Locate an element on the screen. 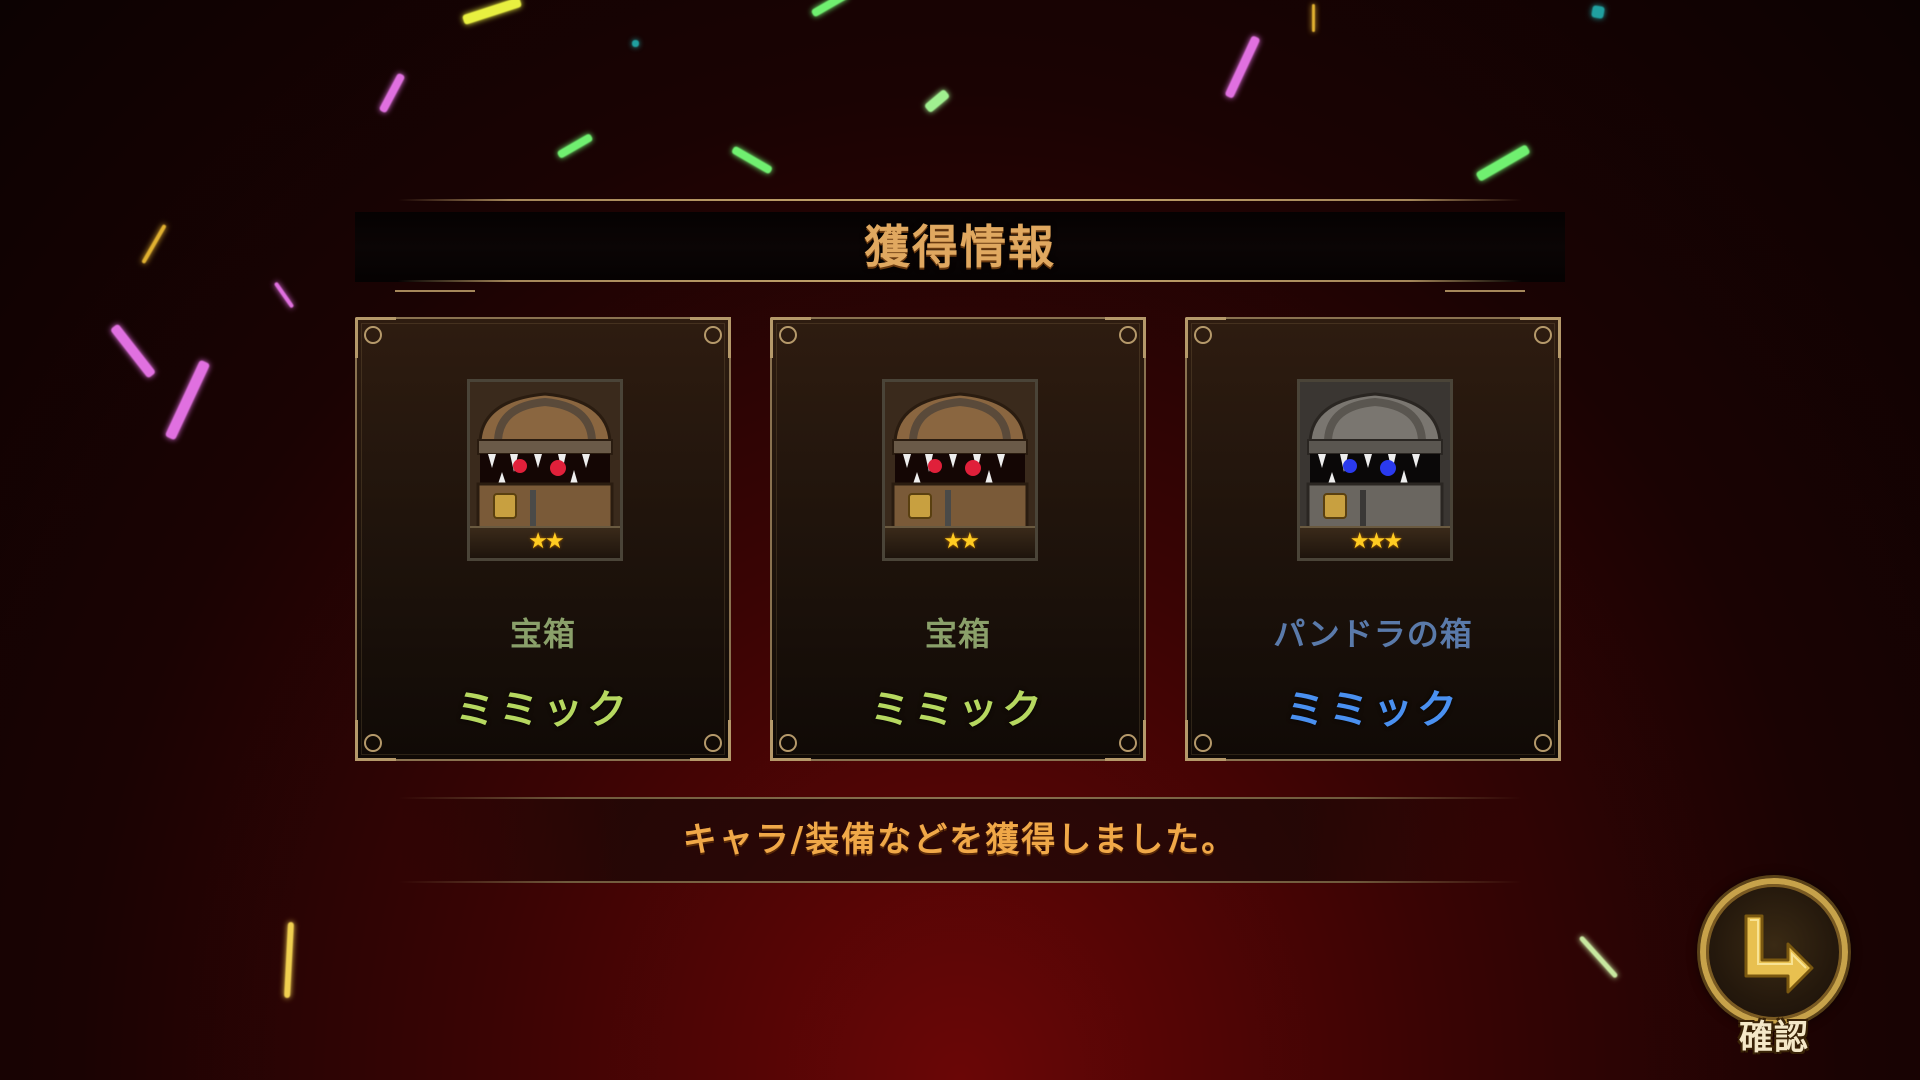 The width and height of the screenshot is (1920, 1080). acquired-message: キャラ/装備などを獲得しました。 is located at coordinates (960, 840).